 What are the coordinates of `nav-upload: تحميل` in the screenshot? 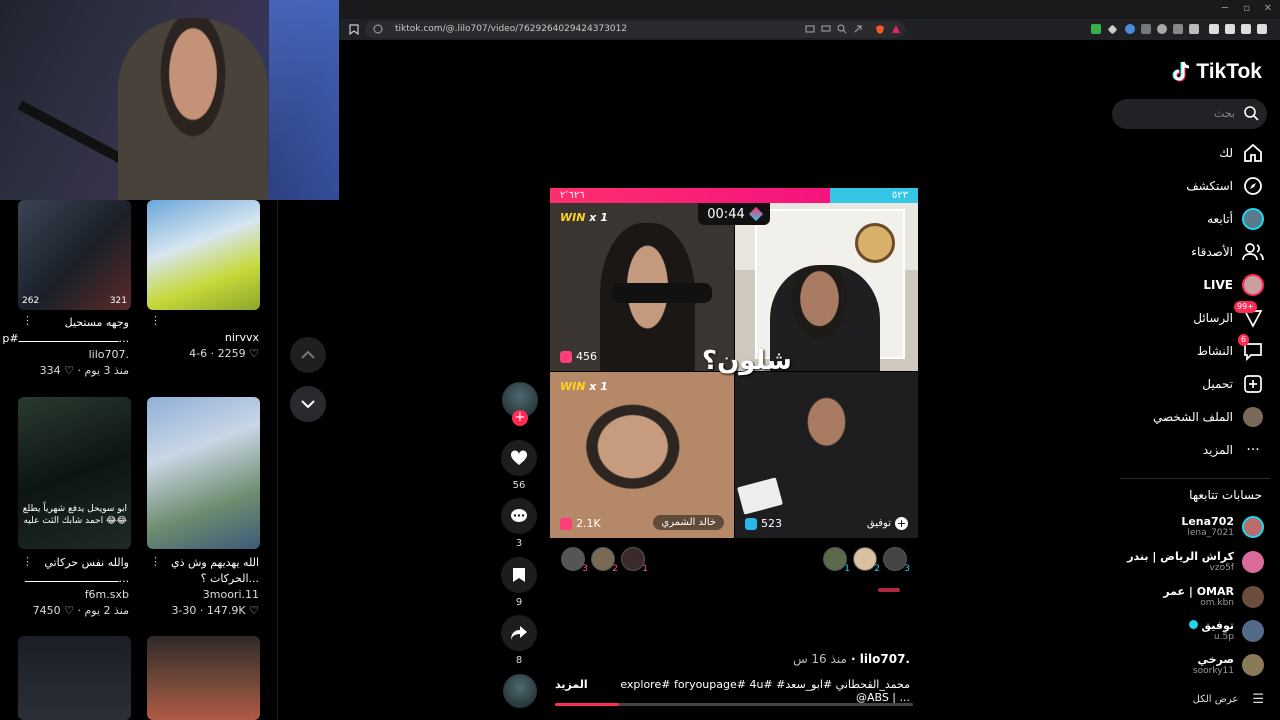 It's located at (1233, 384).